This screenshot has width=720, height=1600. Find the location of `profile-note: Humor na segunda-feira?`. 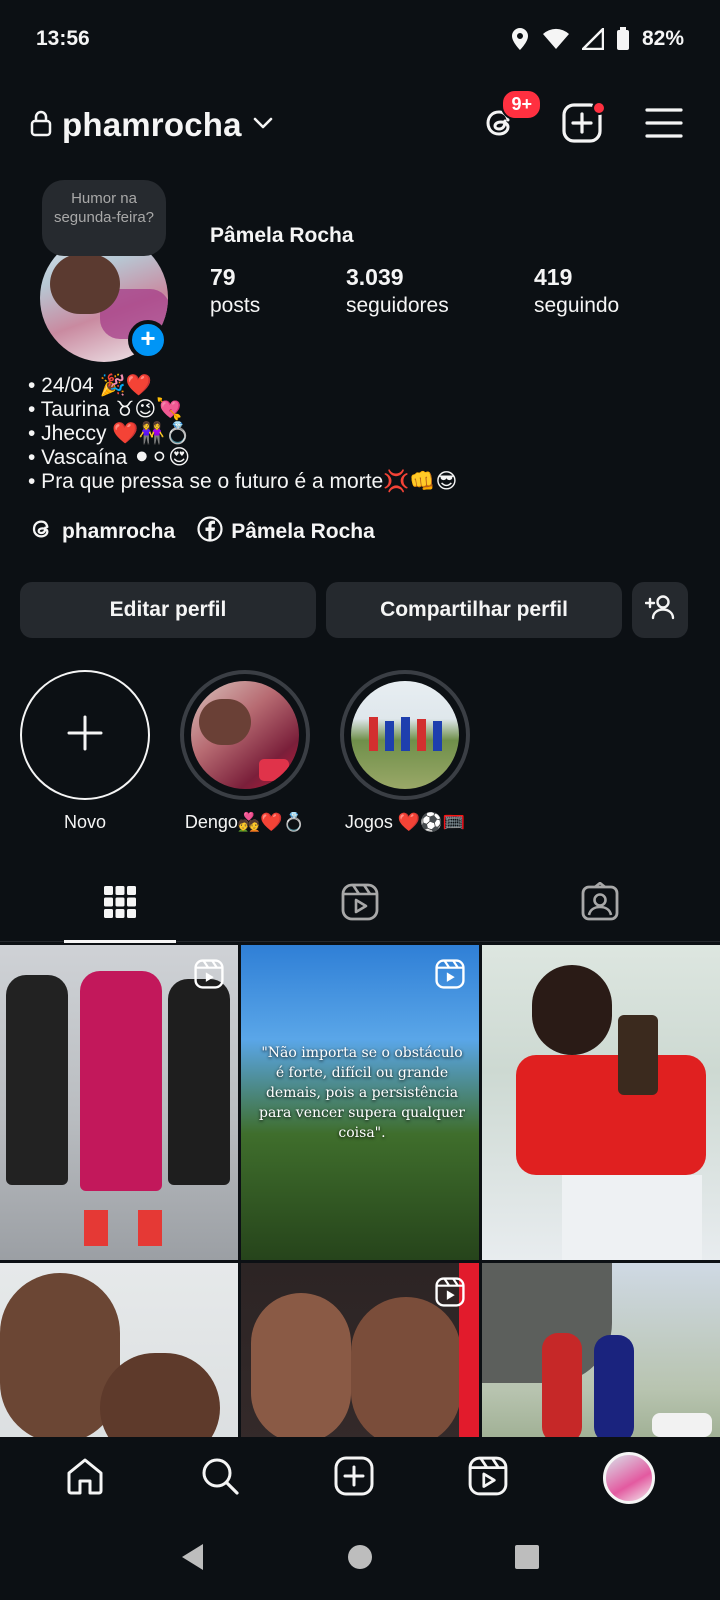

profile-note: Humor na segunda-feira? is located at coordinates (104, 218).